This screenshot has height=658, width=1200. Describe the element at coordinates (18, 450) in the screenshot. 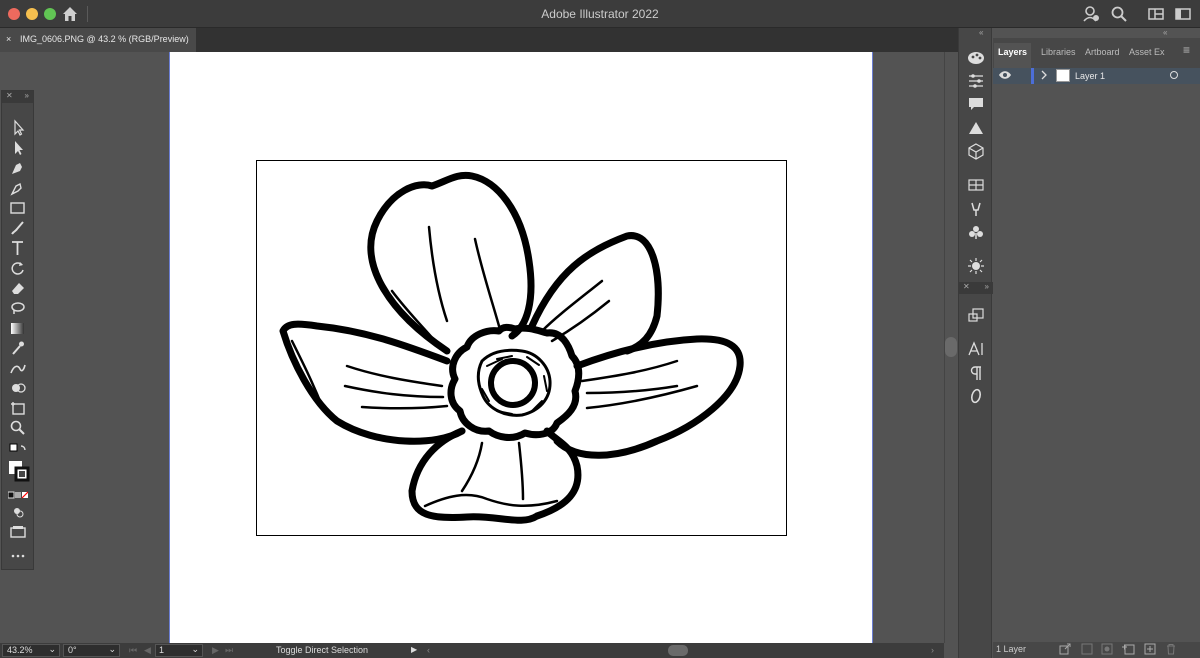

I see `default-colors-icon` at that location.